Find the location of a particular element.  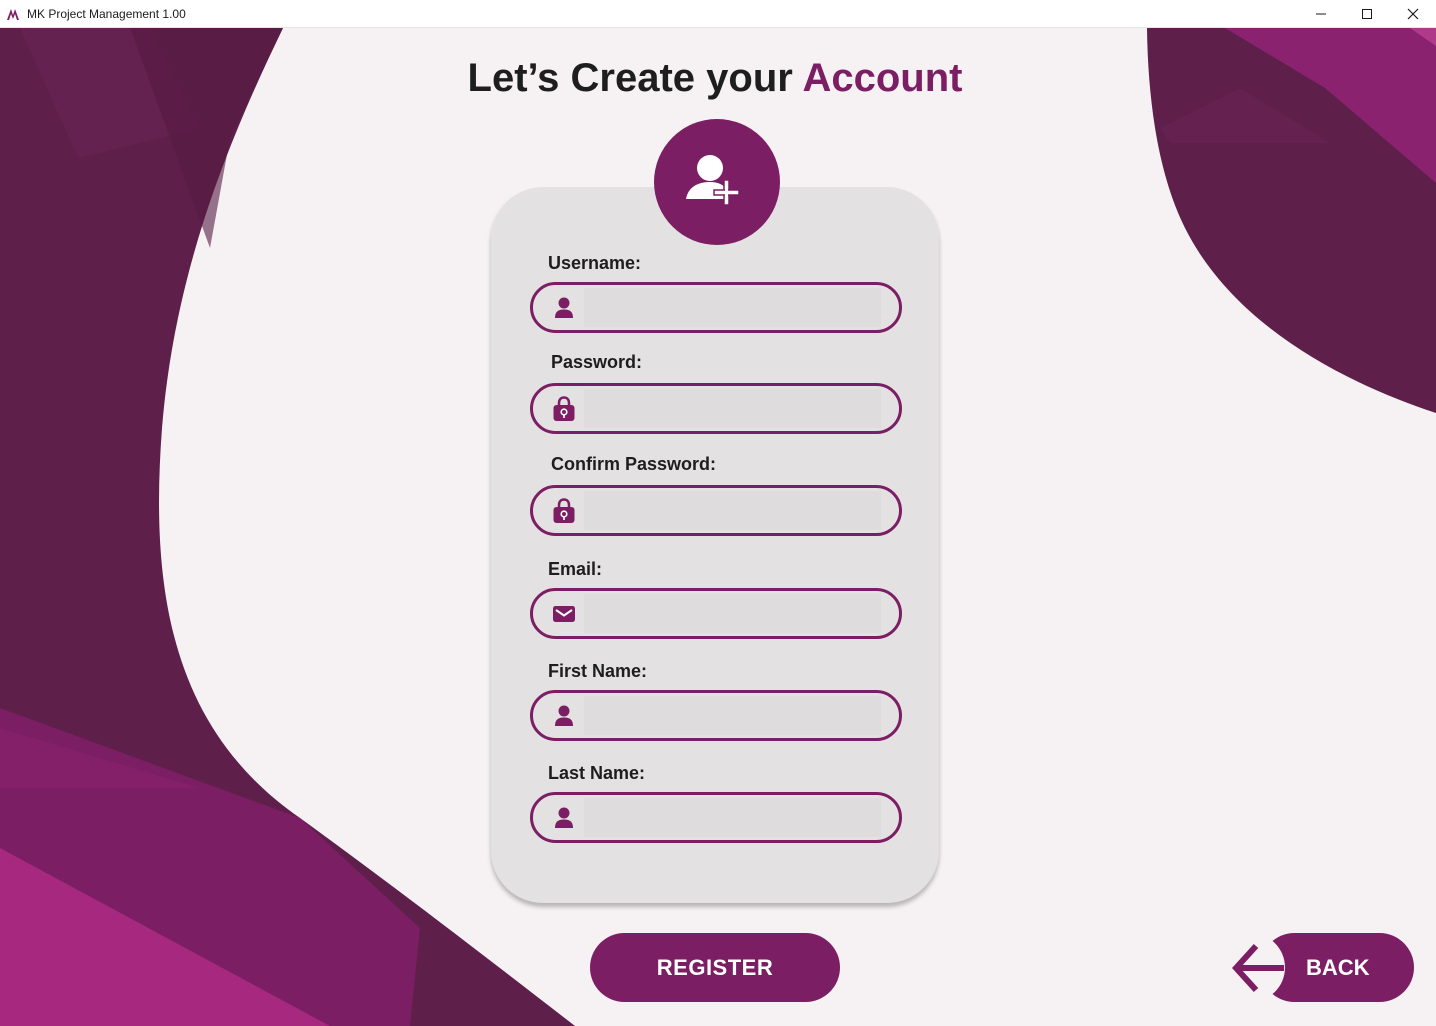

username-input is located at coordinates (732, 307).